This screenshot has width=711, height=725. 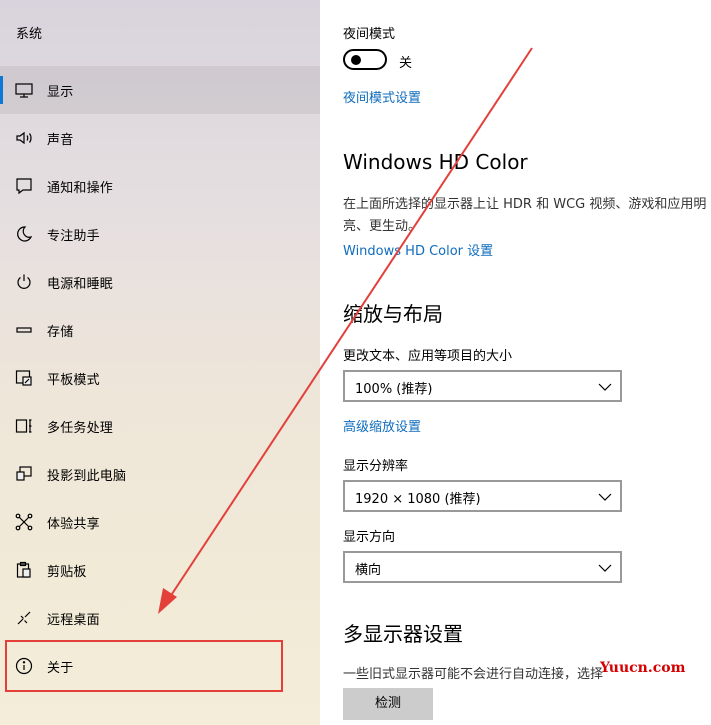 I want to click on sidebar-item-label: 电源和睡眠, so click(x=80, y=284).